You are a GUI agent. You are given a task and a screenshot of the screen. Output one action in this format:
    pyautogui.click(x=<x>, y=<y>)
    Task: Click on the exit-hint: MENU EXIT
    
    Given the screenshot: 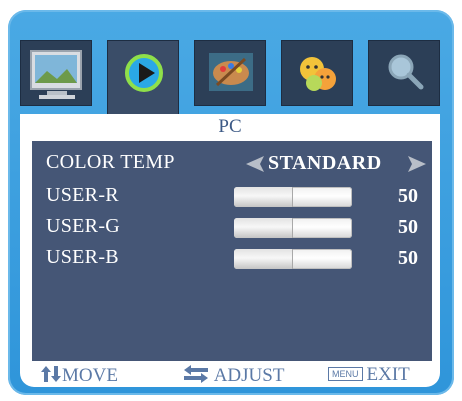 What is the action you would take?
    pyautogui.click(x=369, y=375)
    